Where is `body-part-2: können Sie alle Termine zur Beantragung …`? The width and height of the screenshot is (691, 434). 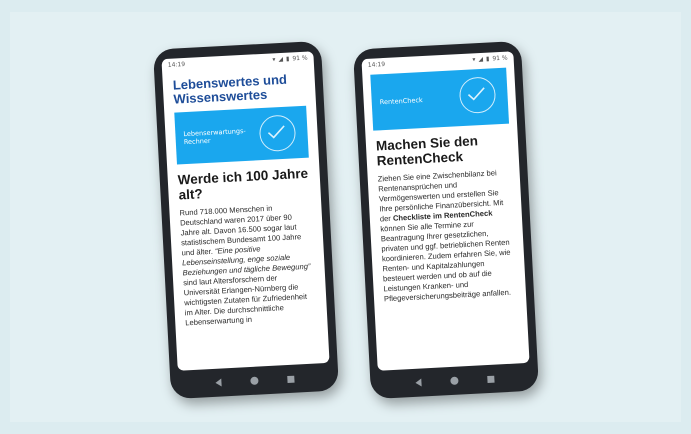
body-part-2: können Sie alle Termine zur Beantragung … is located at coordinates (446, 261).